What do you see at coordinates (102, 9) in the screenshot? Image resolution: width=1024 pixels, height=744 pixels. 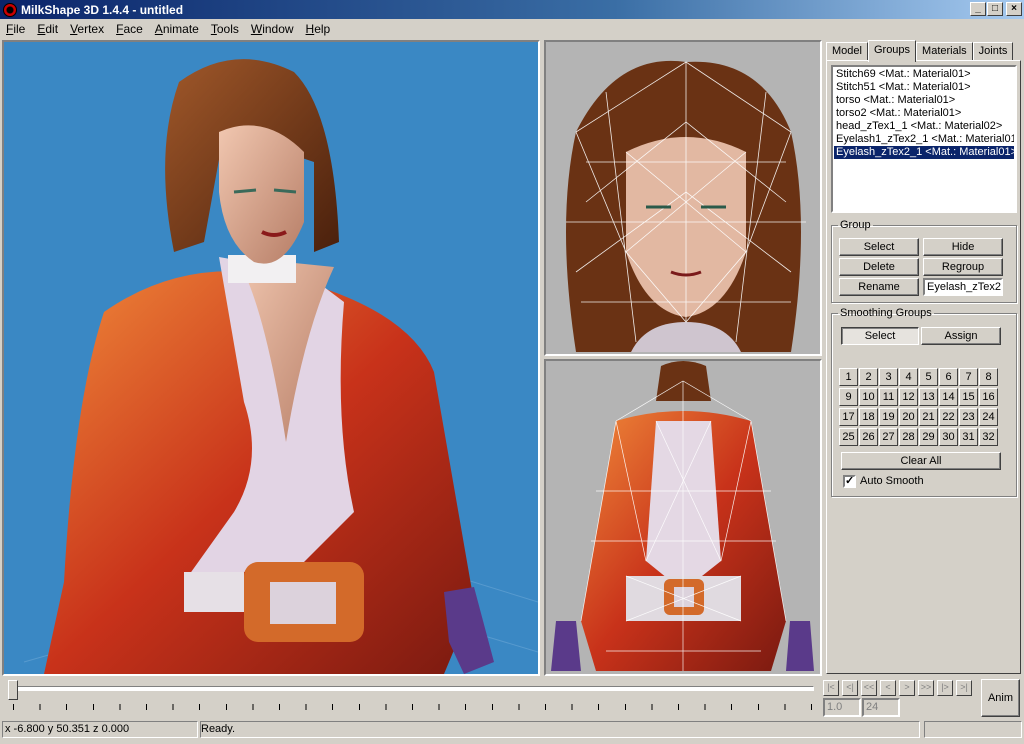 I see `window-title: MilkShape 3D 1.4.4 - untitled` at bounding box center [102, 9].